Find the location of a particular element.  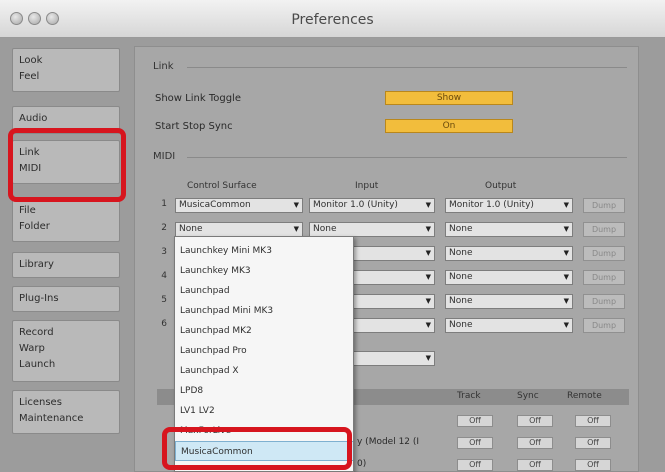

sidebar-item-label: Launch is located at coordinates (37, 364).